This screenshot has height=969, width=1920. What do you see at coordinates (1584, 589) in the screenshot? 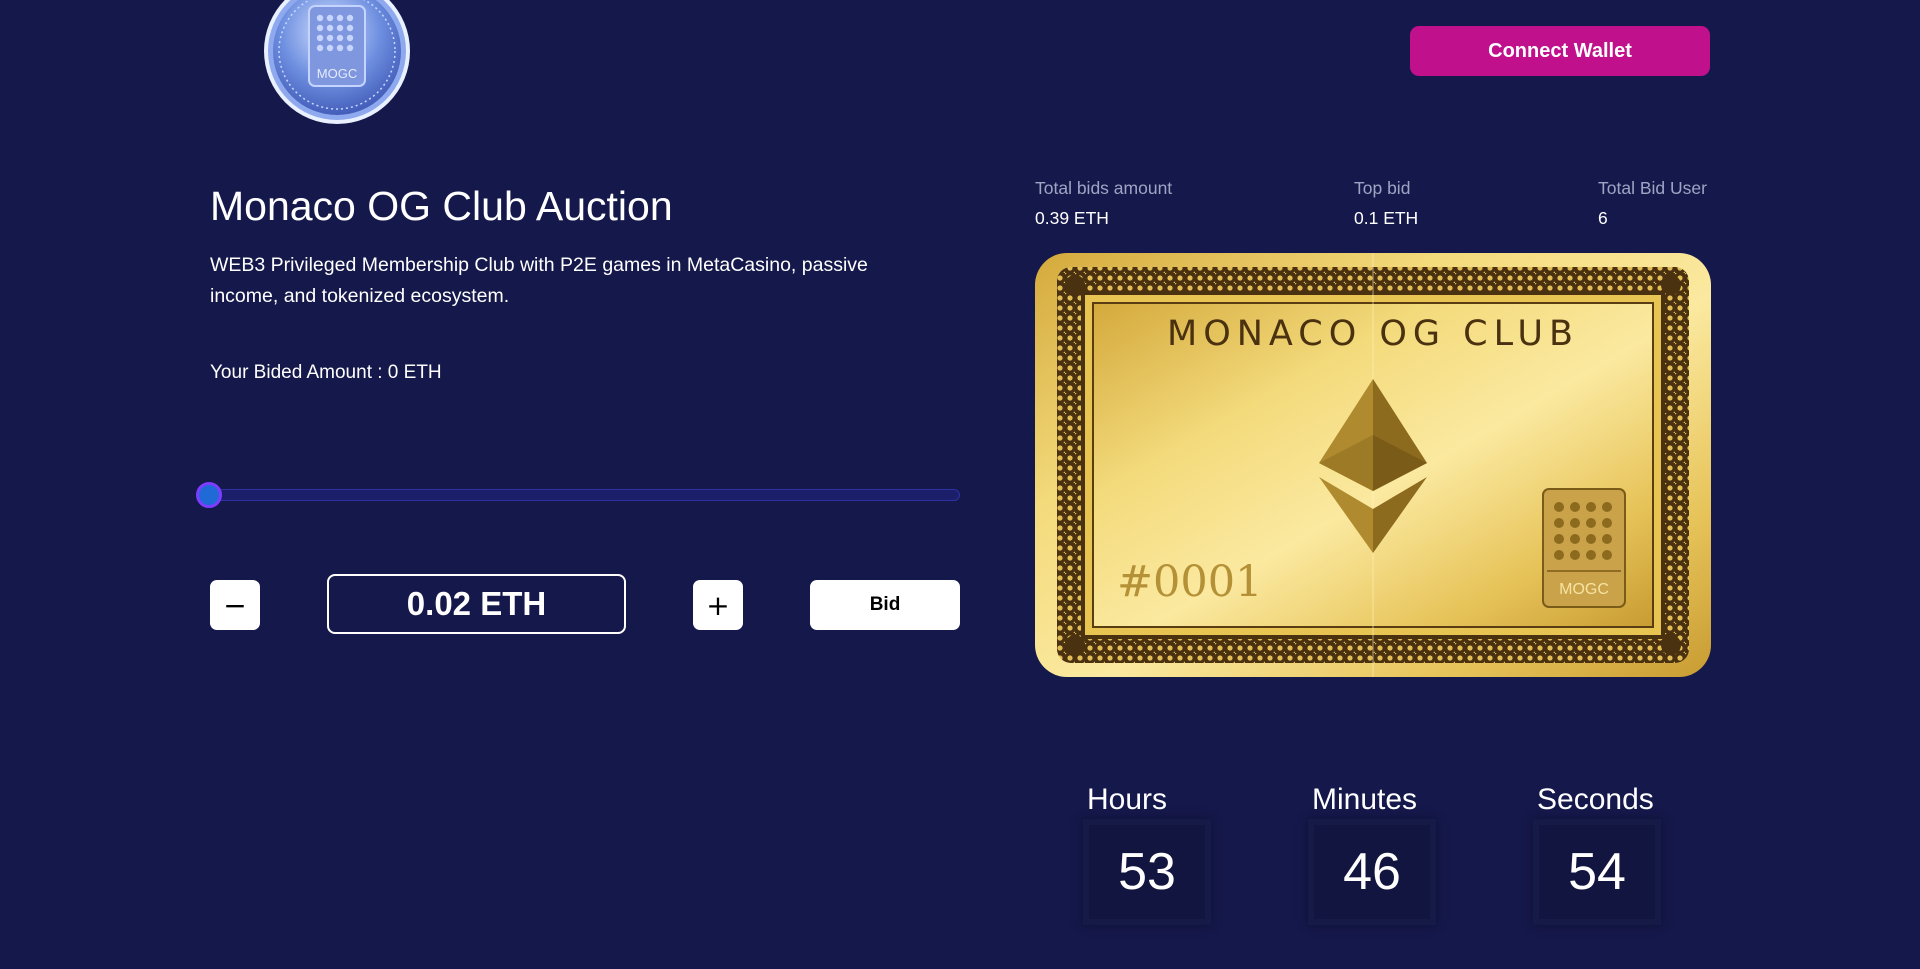
I see `badge-text: MOGC` at bounding box center [1584, 589].